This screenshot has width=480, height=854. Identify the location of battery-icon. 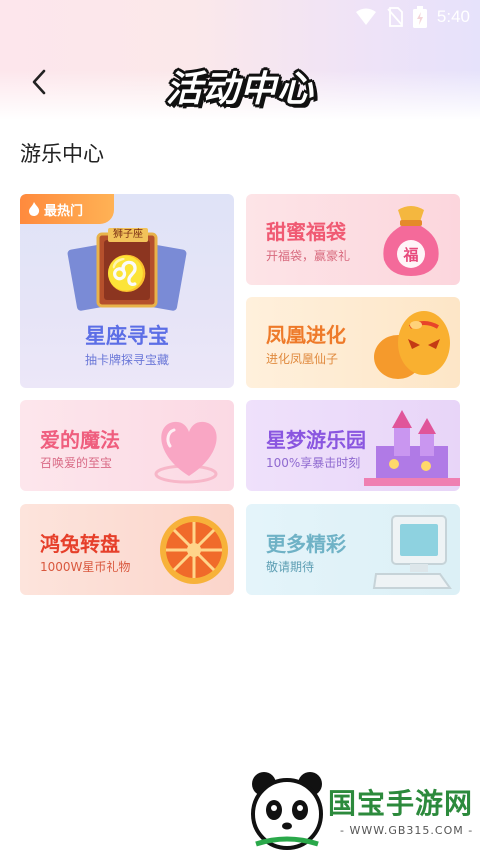
(419, 17).